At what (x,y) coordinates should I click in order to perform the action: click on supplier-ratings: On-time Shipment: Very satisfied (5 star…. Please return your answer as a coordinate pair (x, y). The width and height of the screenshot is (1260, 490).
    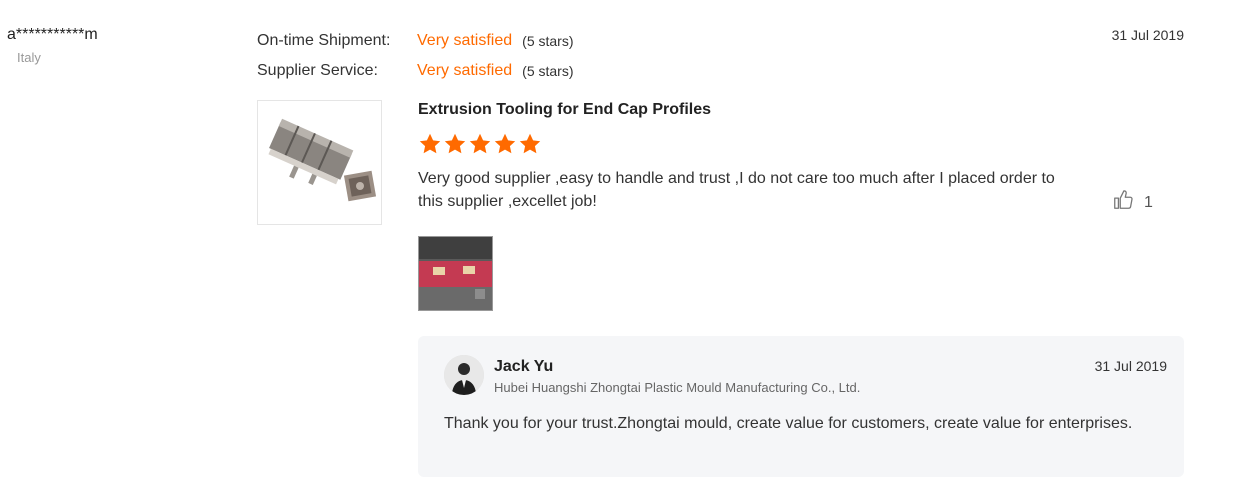
    Looking at the image, I should click on (415, 56).